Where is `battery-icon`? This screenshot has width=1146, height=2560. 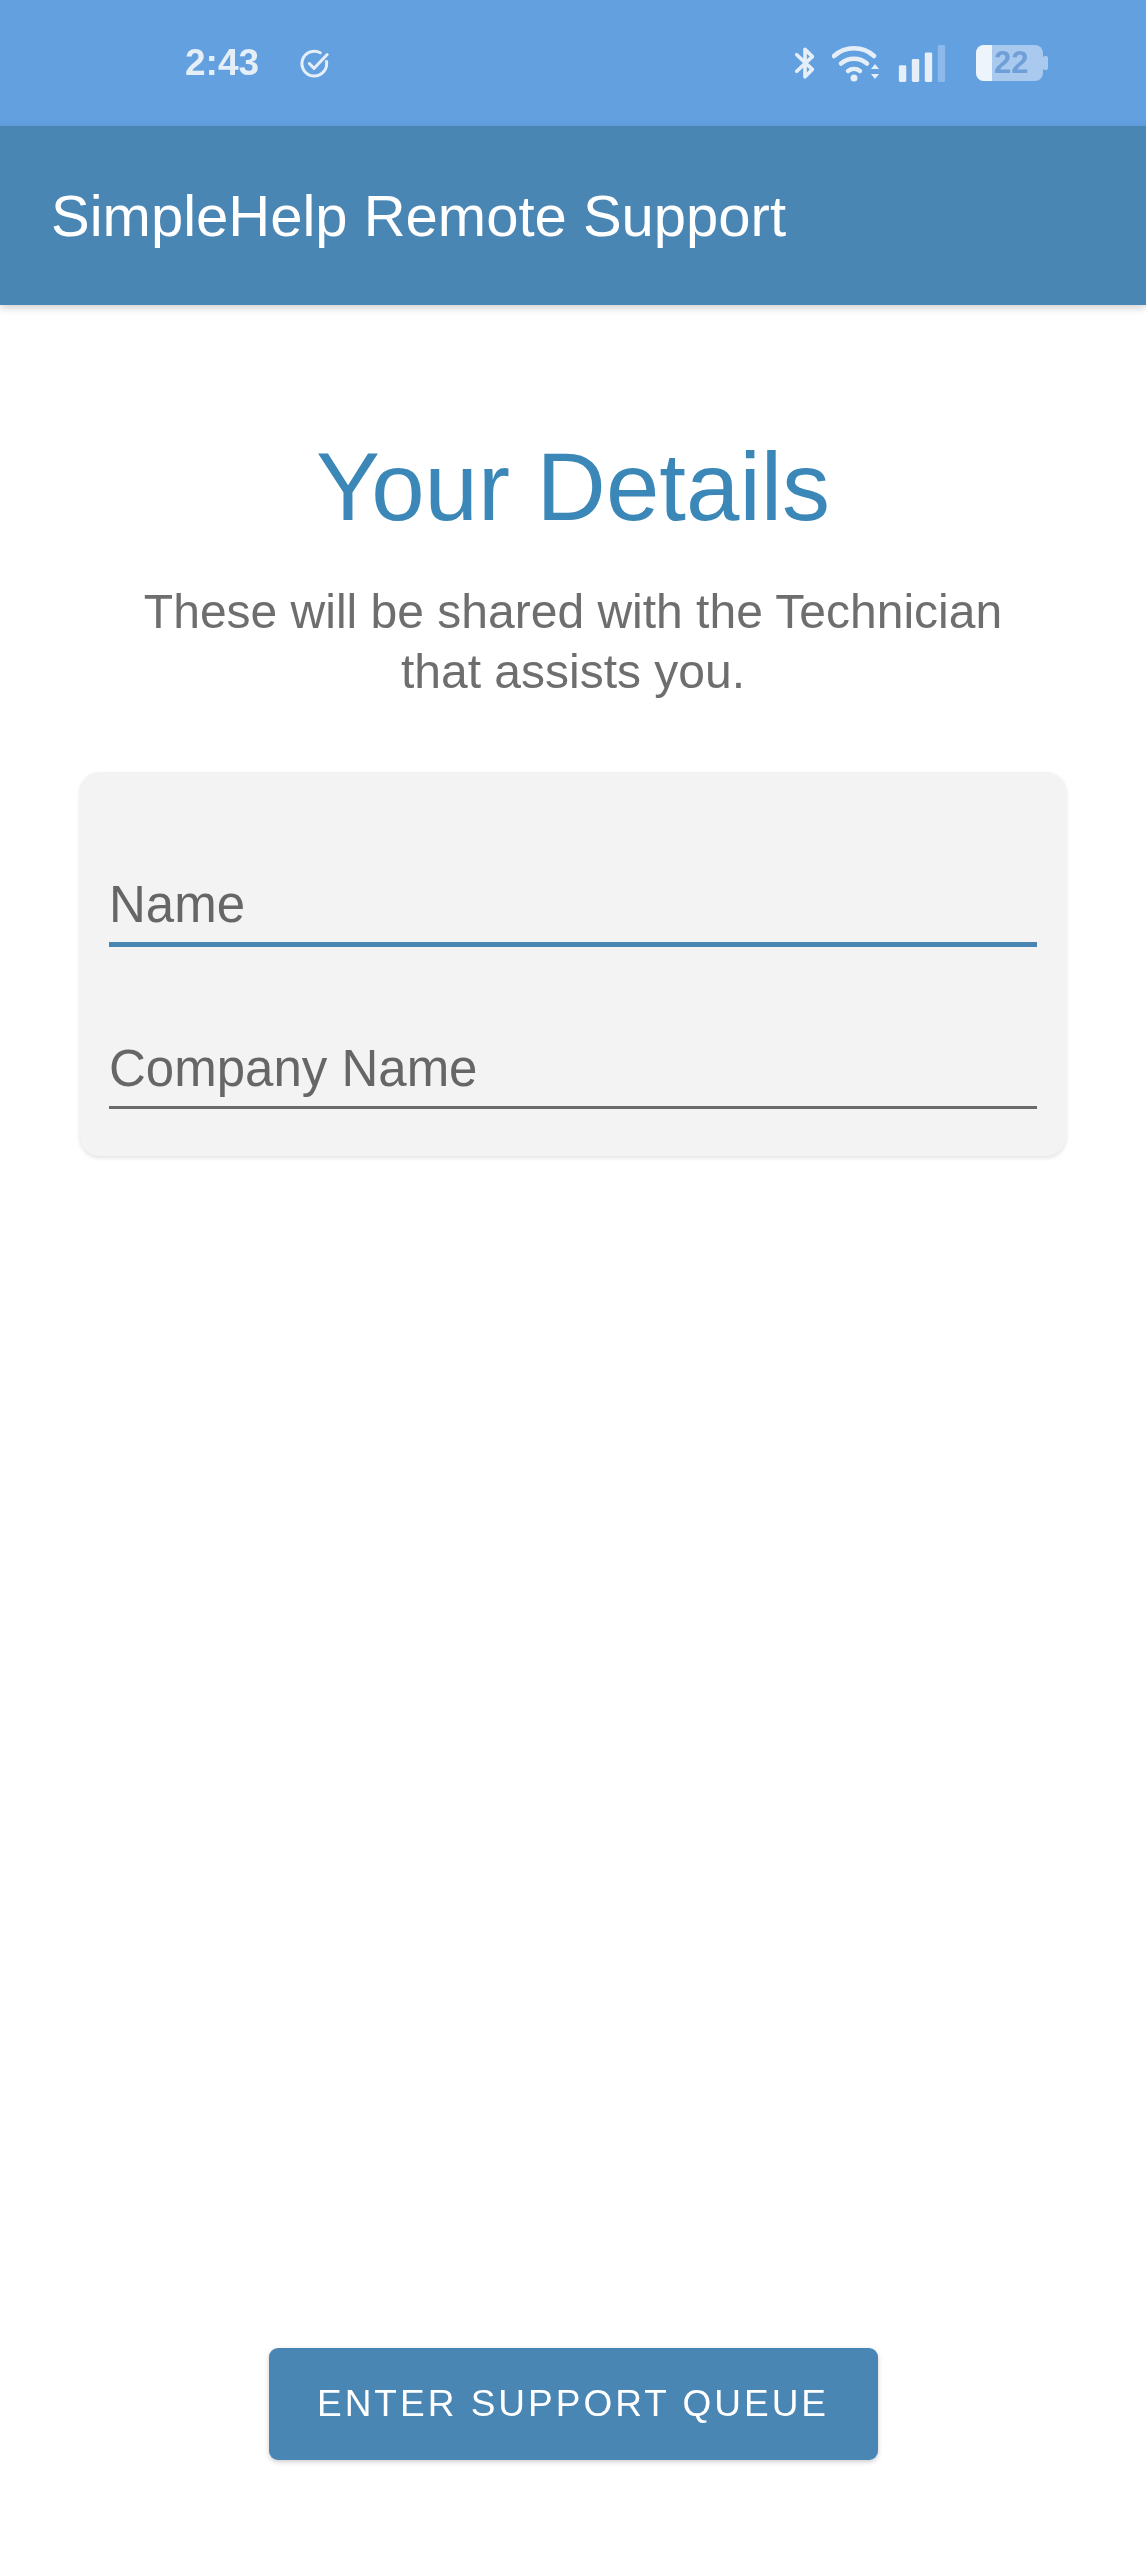
battery-icon is located at coordinates (1012, 63).